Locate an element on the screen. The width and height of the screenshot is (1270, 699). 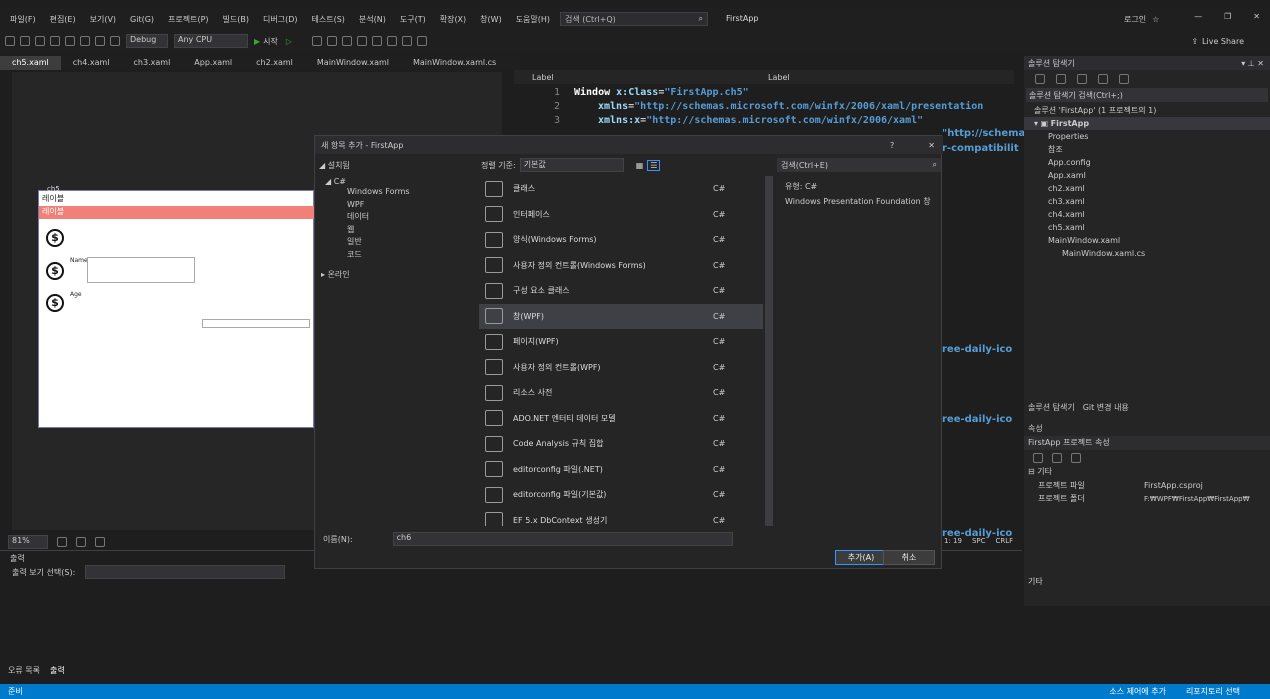
start-without-debug-icon: ▷ is located at coordinates (289, 41).